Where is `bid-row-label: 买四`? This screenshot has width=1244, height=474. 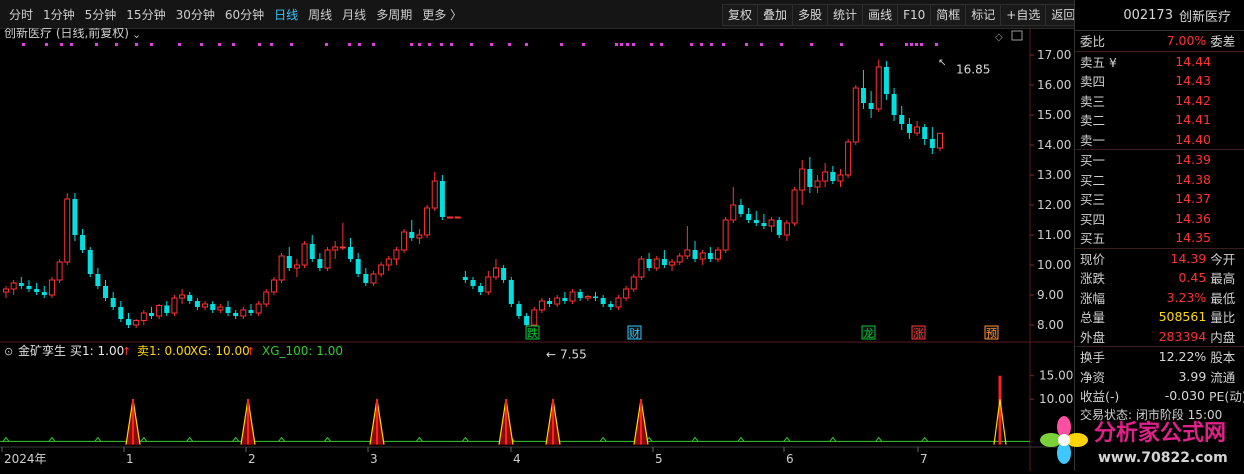 bid-row-label: 买四 is located at coordinates (1093, 219).